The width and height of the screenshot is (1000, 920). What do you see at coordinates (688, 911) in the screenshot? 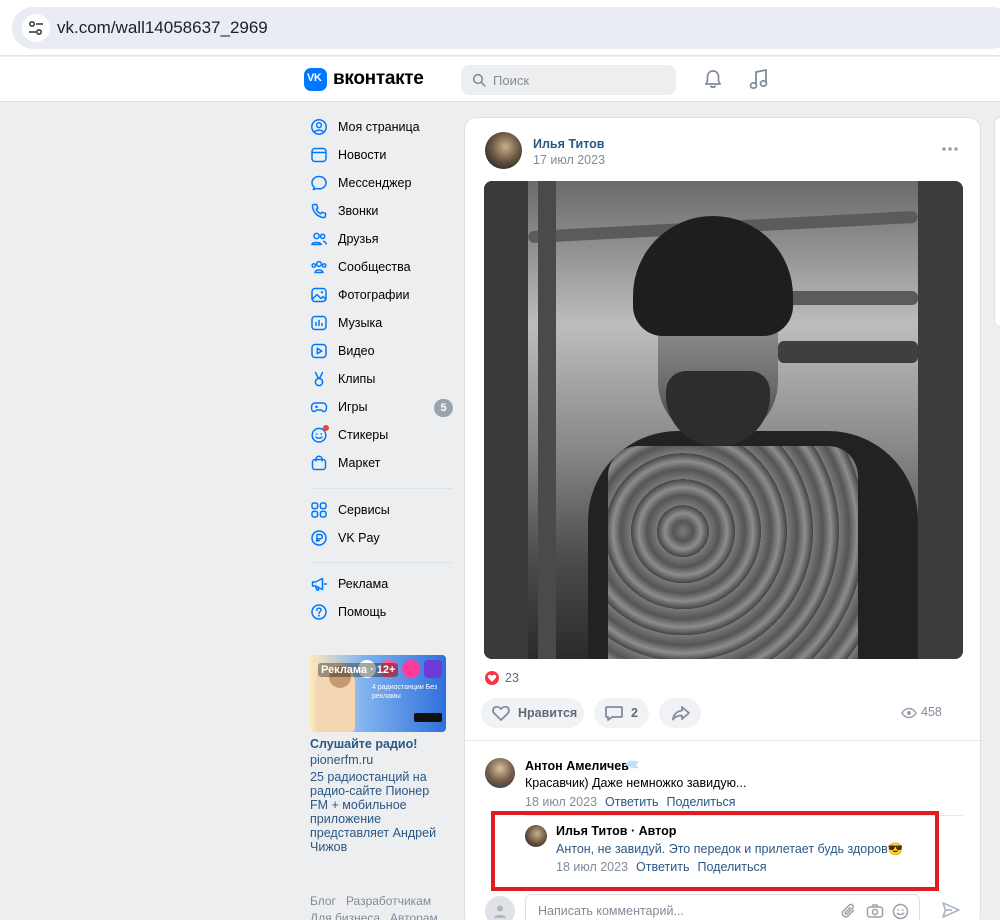
I see `comment-input` at bounding box center [688, 911].